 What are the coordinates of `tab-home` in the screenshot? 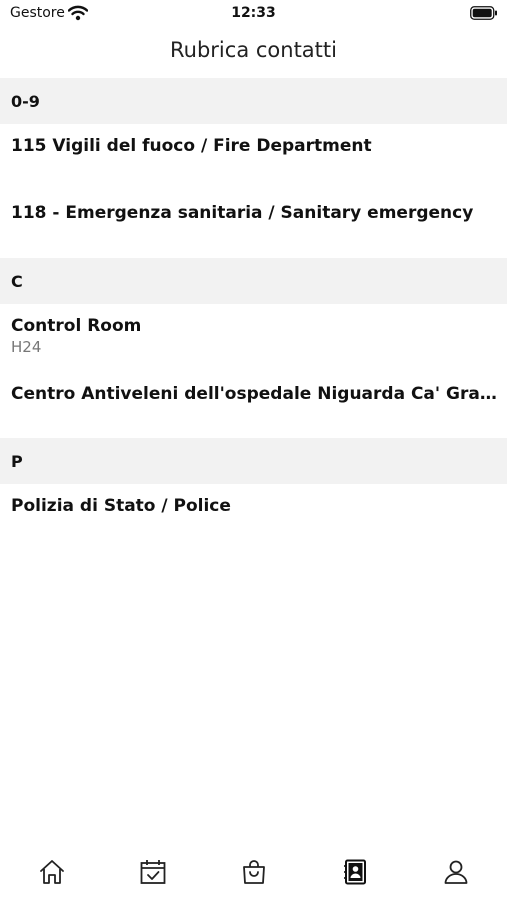 It's located at (52, 872).